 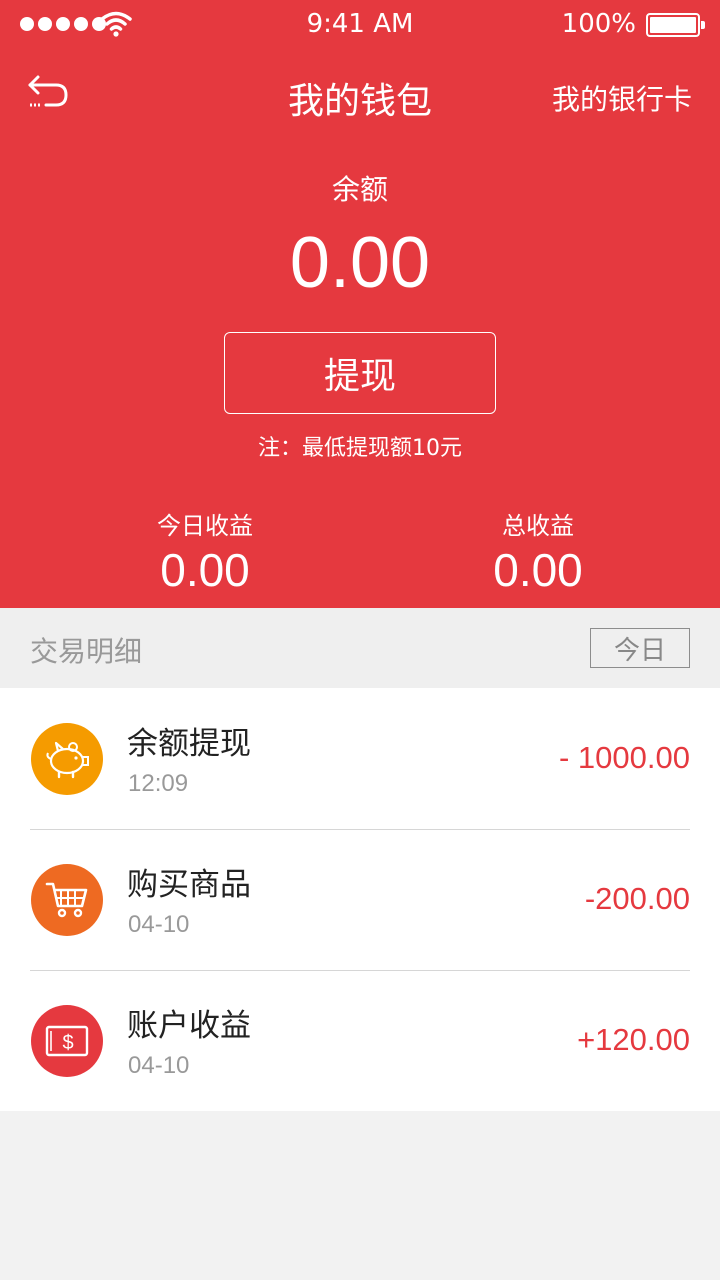 I want to click on withdraw-button: 提现, so click(x=360, y=373).